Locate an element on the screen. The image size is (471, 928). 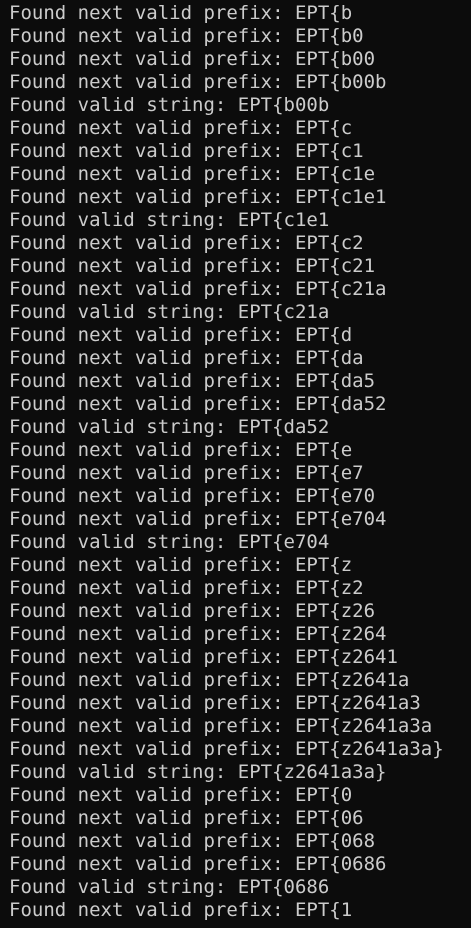
terminal-line: Found next valid prefix: EPT{e704 is located at coordinates (198, 519).